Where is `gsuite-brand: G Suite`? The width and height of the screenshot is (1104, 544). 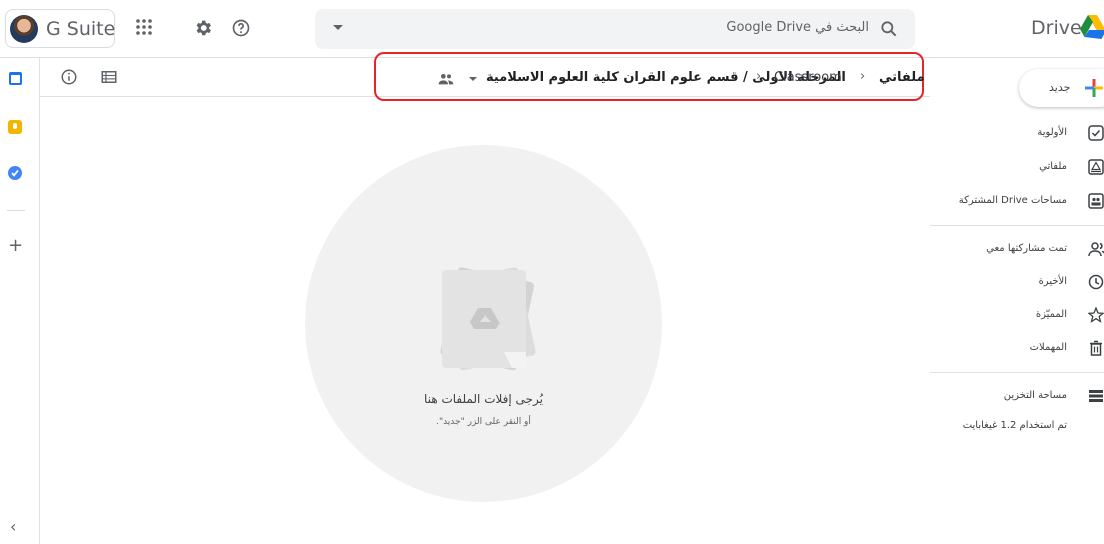
gsuite-brand: G Suite is located at coordinates (81, 29).